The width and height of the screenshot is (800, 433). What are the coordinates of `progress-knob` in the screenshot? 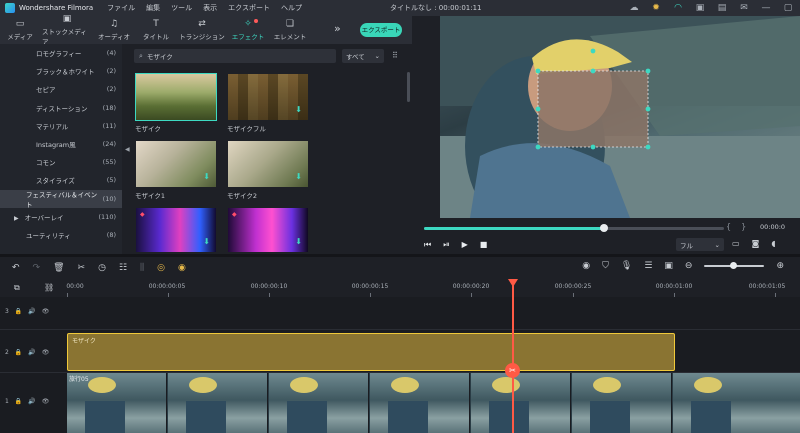 It's located at (604, 228).